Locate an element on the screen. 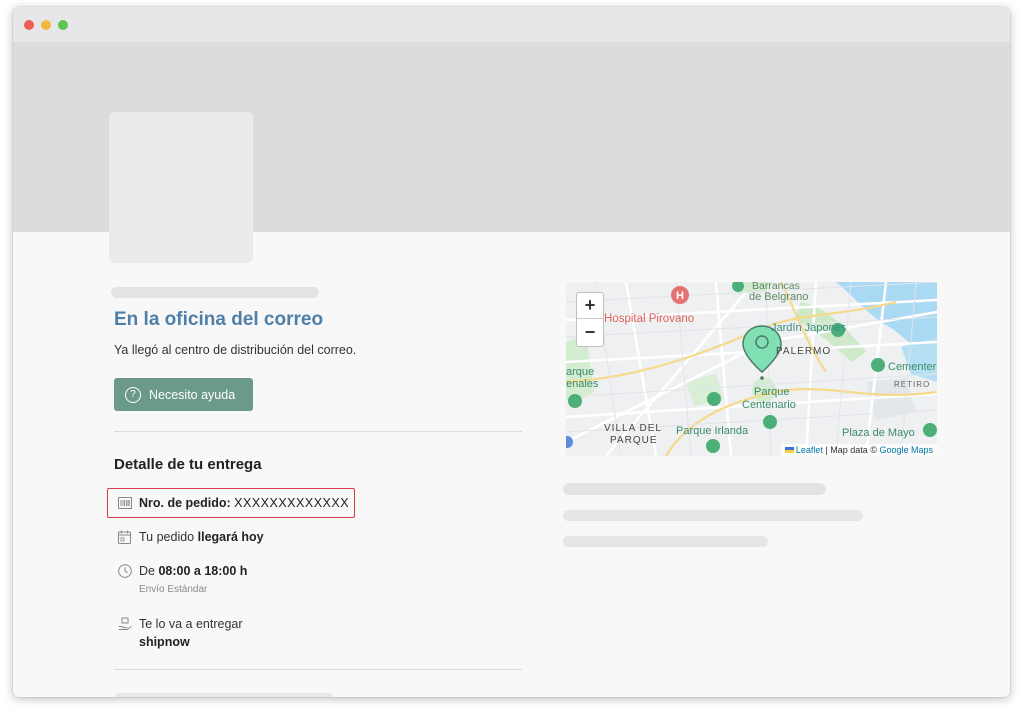 The width and height of the screenshot is (1024, 718). hospital-poi-icon: H is located at coordinates (680, 295).